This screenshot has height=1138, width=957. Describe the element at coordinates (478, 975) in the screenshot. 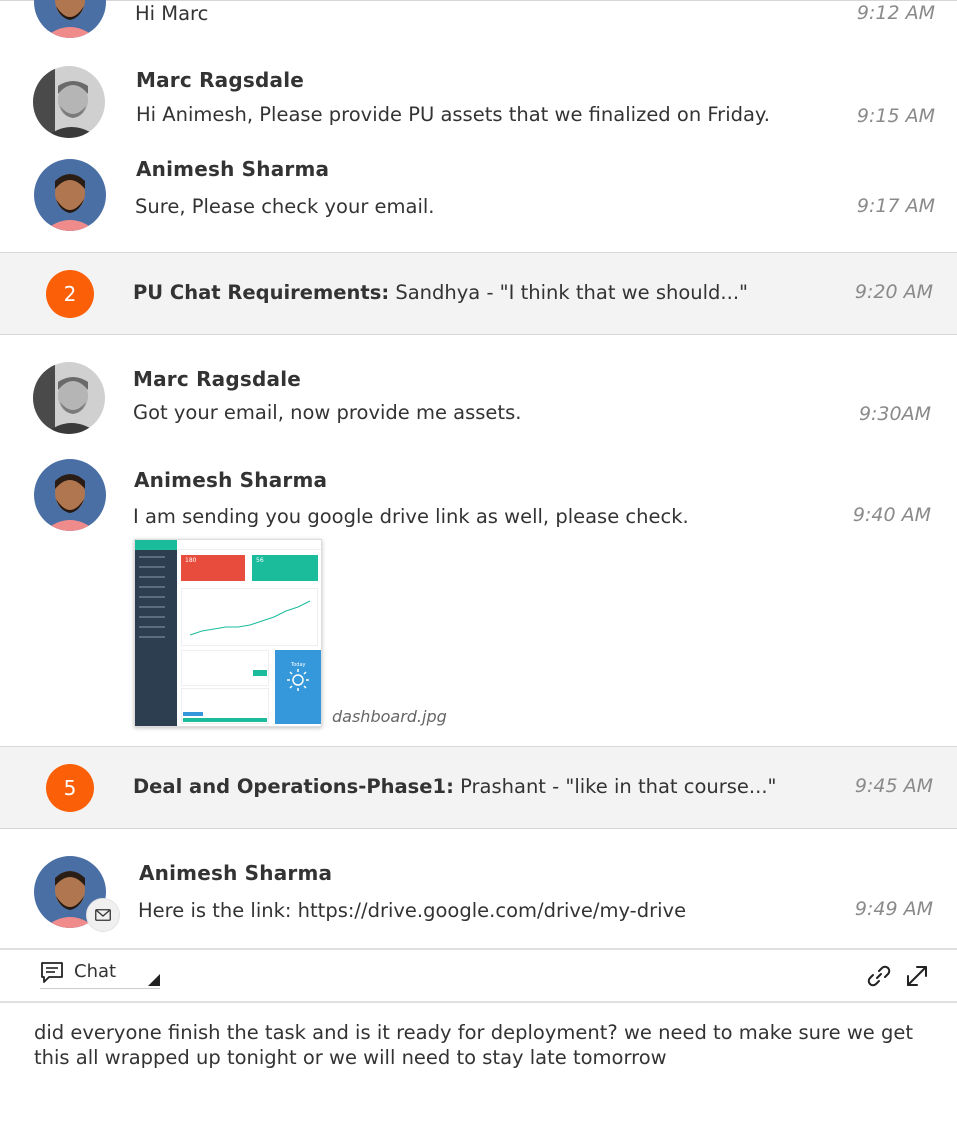

I see `composer-toolbar: Chat` at that location.